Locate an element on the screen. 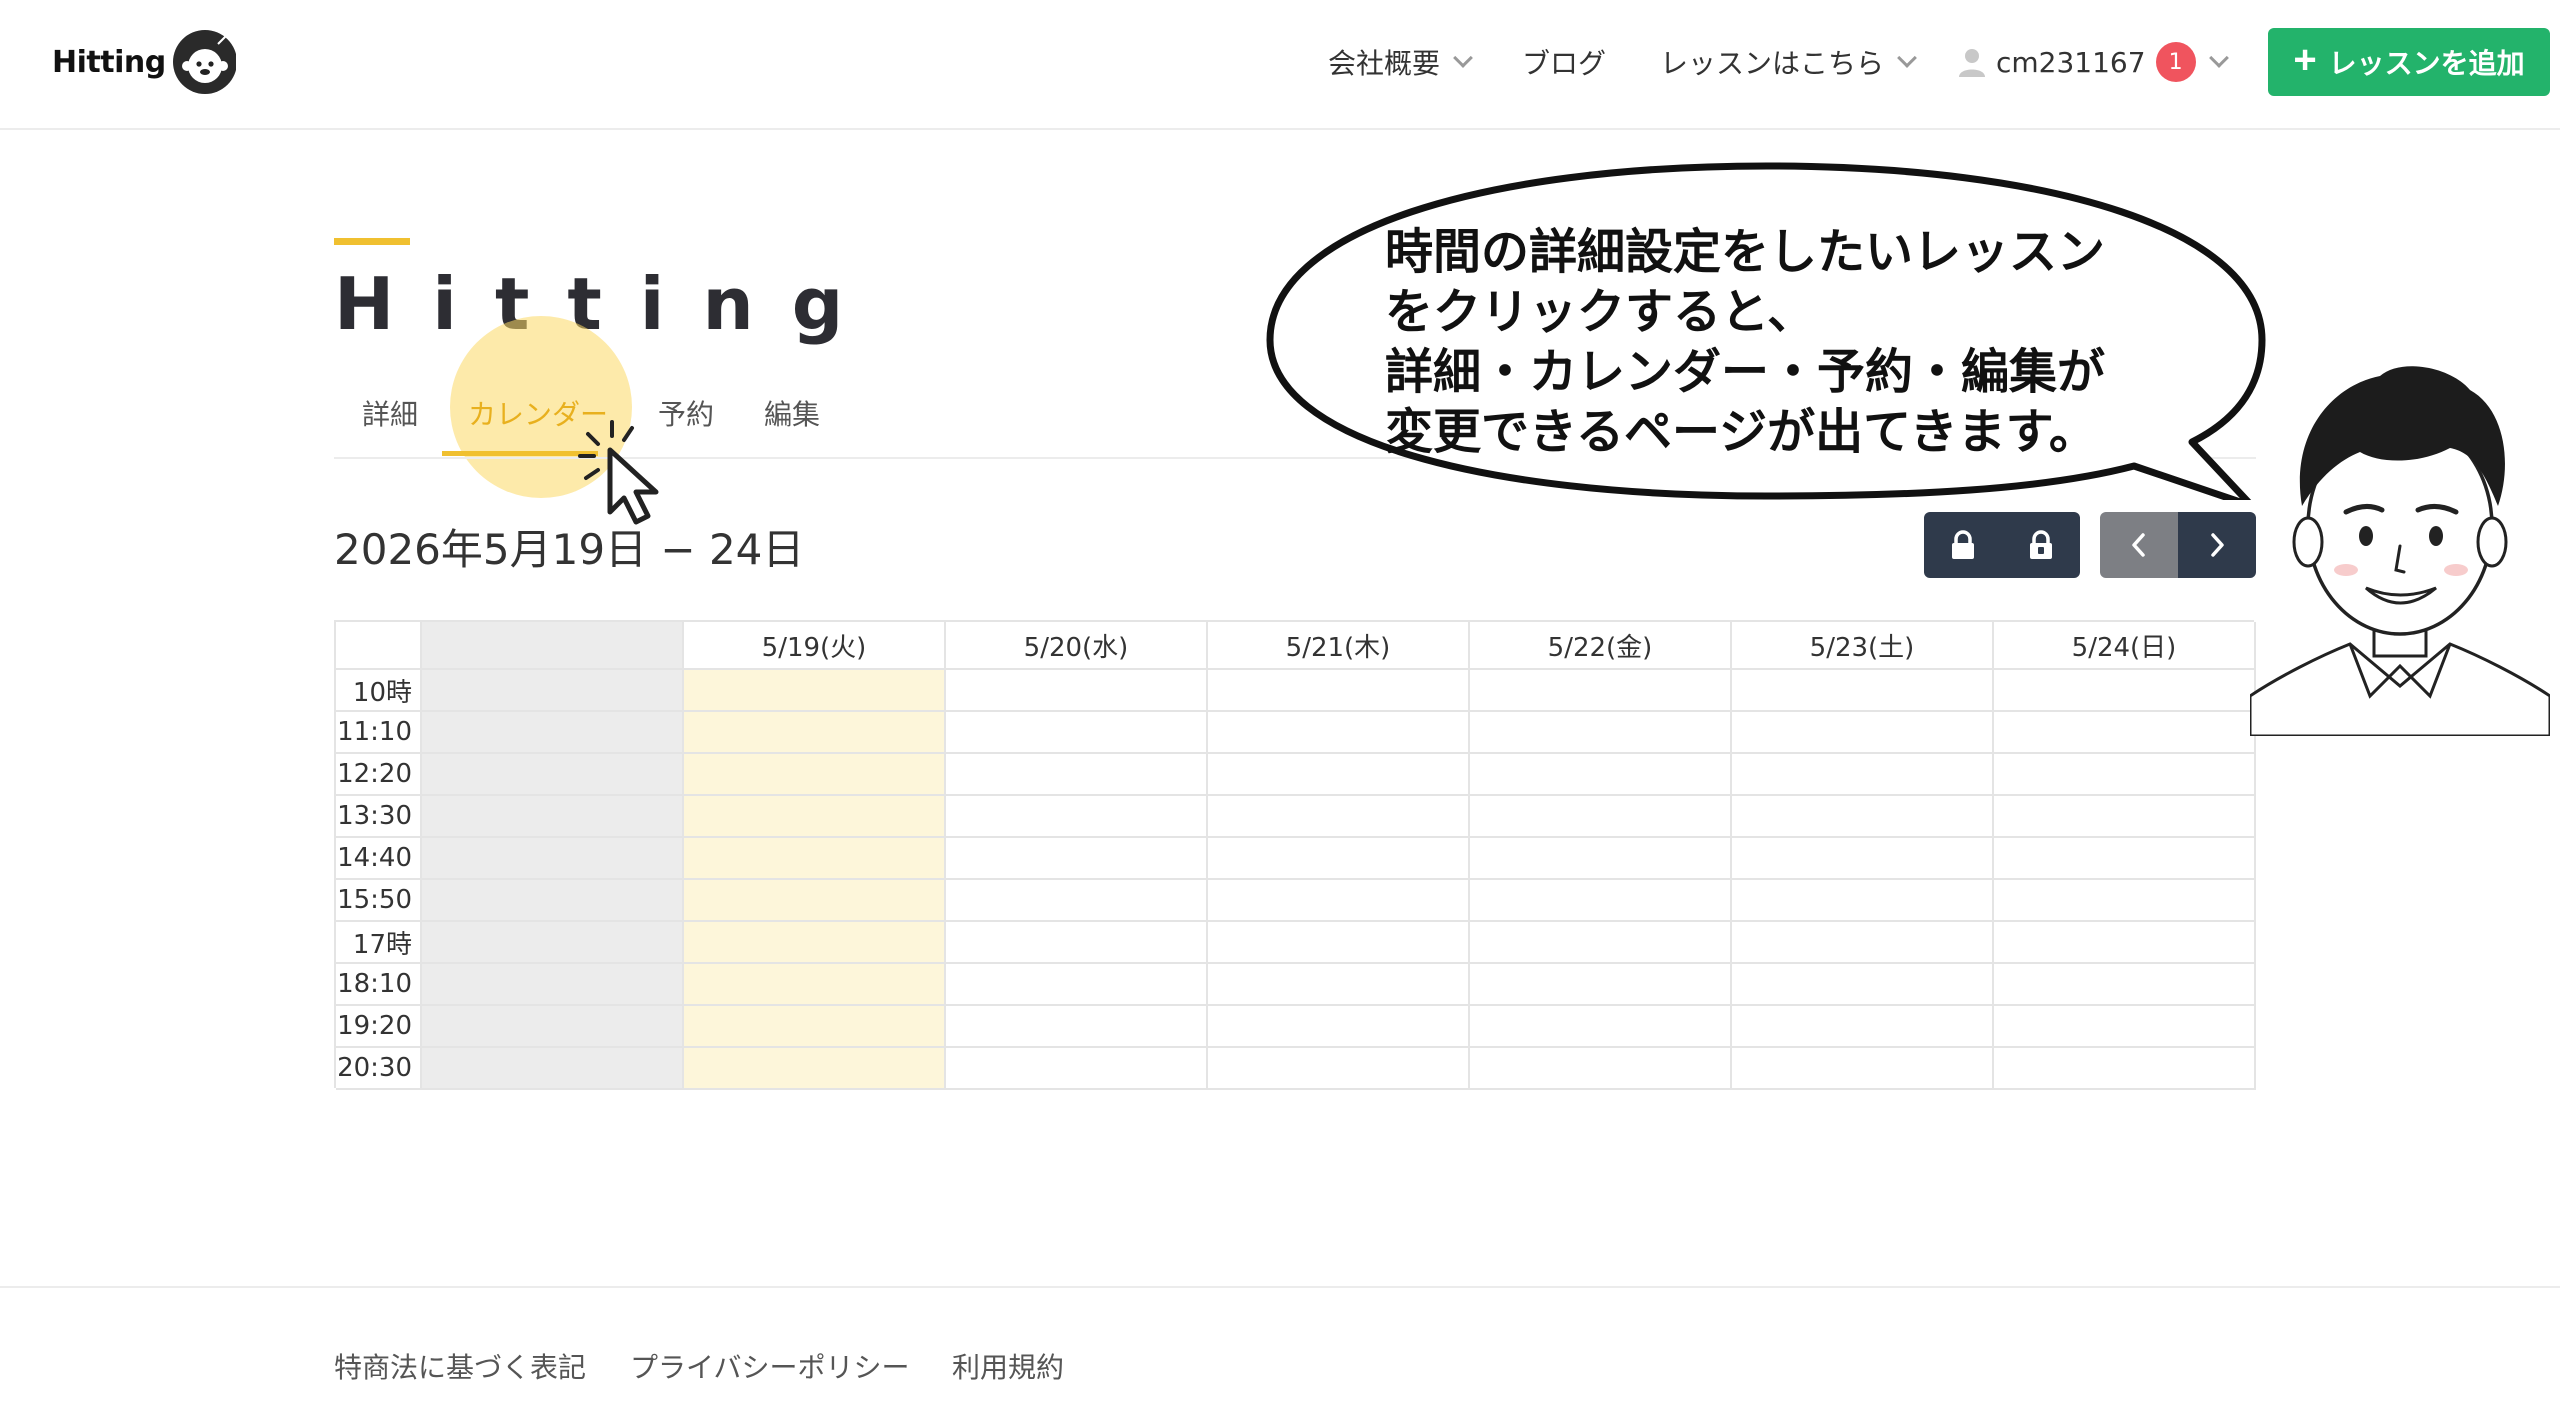 Image resolution: width=2560 pixels, height=1428 pixels. prev-week-button is located at coordinates (2139, 545).